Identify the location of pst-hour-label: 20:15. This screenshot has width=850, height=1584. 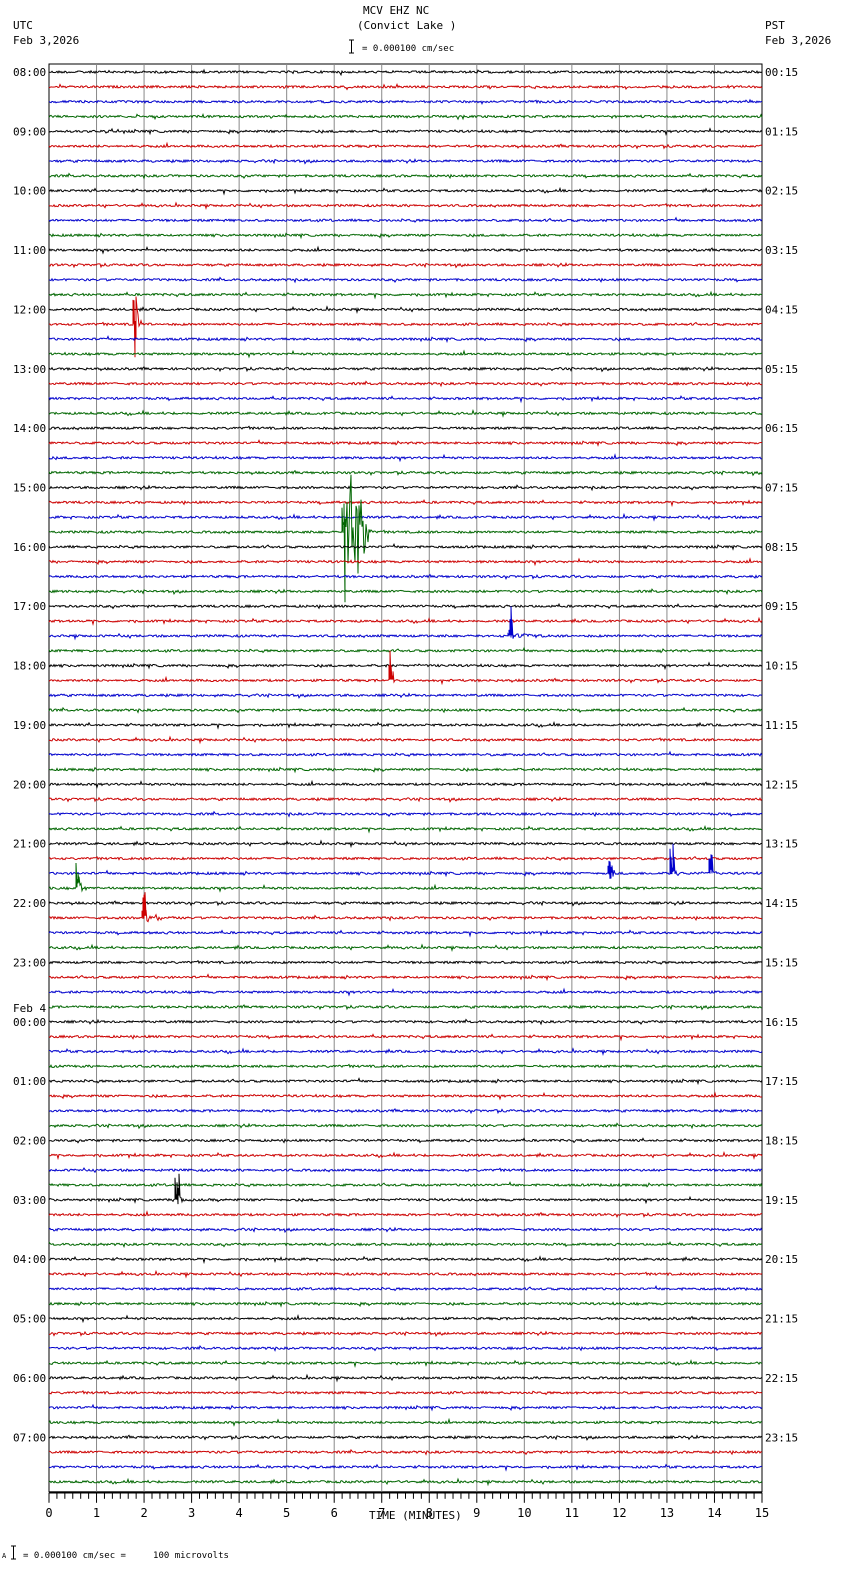
(781, 1259).